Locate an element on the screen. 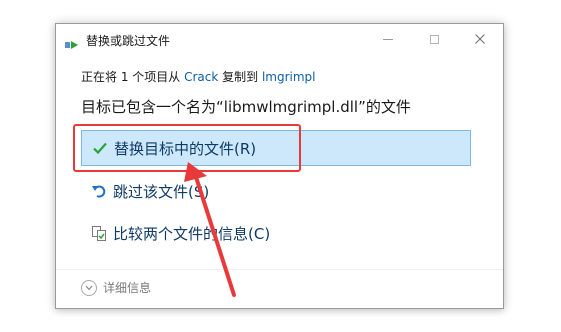 The width and height of the screenshot is (561, 332). window-title: 替换或跳过文件 is located at coordinates (128, 41).